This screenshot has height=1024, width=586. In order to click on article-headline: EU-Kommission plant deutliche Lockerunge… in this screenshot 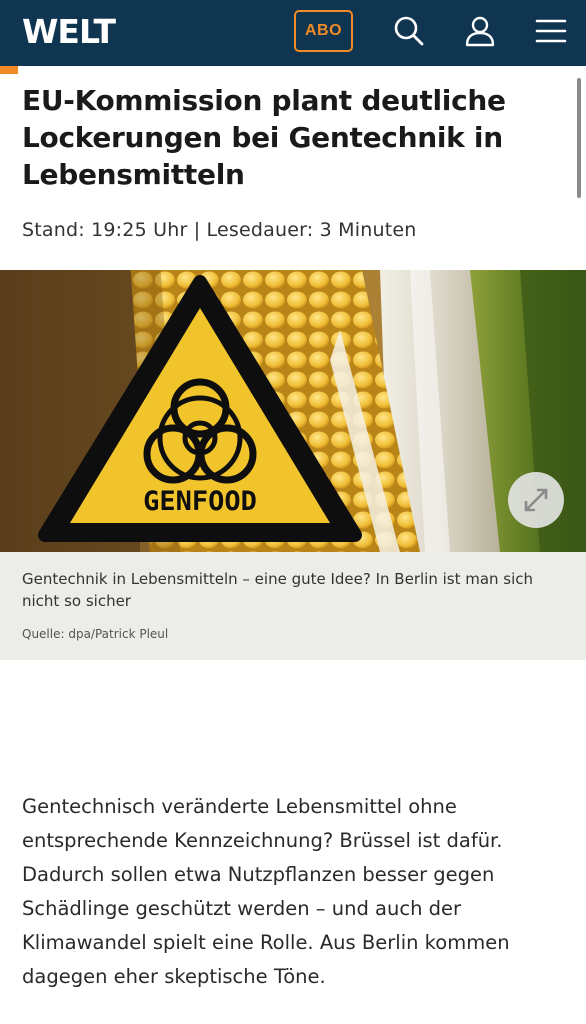, I will do `click(264, 137)`.